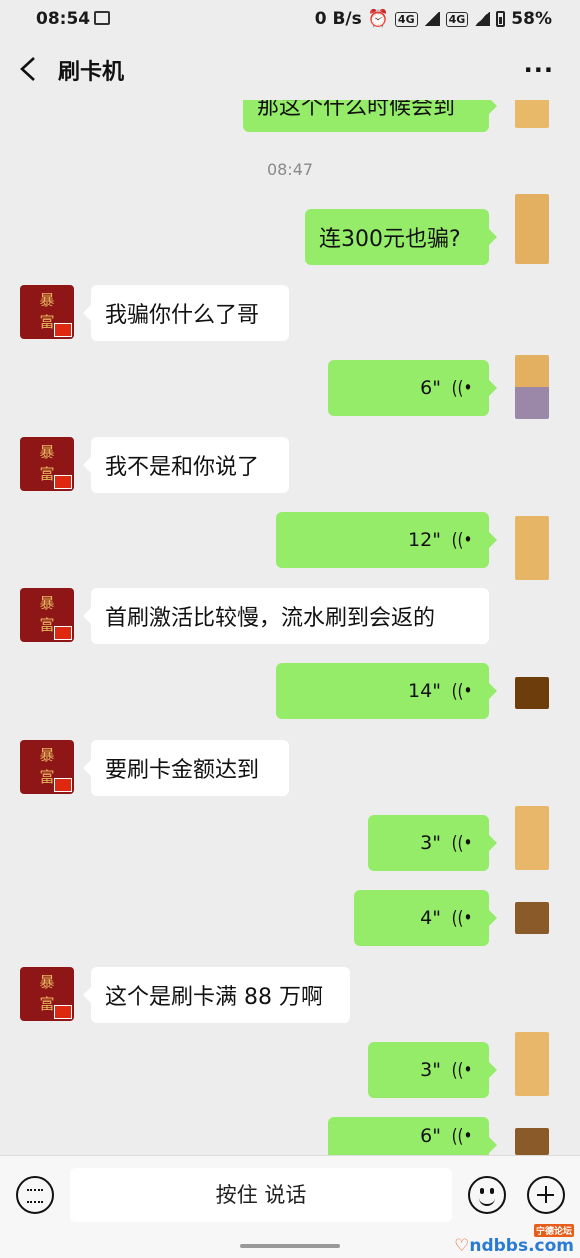 The height and width of the screenshot is (1258, 580). Describe the element at coordinates (182, 467) in the screenshot. I see `message-text: 我不是和你说了` at that location.